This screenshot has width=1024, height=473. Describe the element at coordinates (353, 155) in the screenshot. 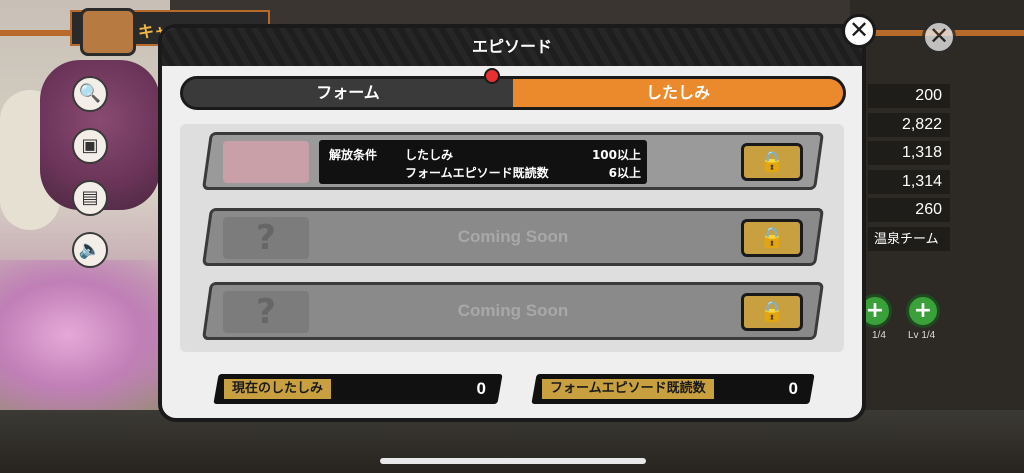

I see `condition-label: 解放条件` at that location.